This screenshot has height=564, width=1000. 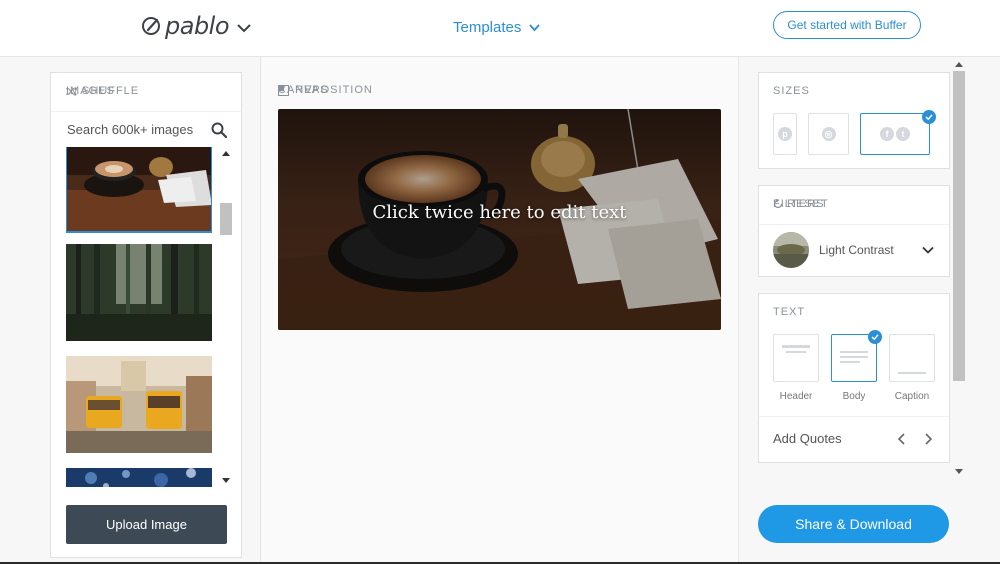 What do you see at coordinates (887, 134) in the screenshot?
I see `facebook-icon: f` at bounding box center [887, 134].